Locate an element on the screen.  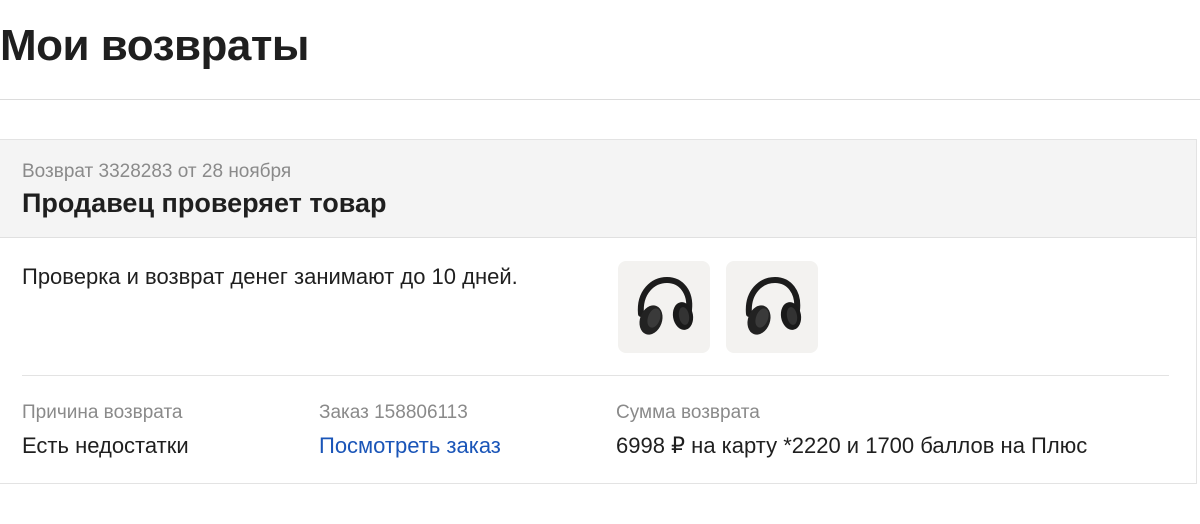
view-order-link: Посмотреть заказ is located at coordinates (410, 446).